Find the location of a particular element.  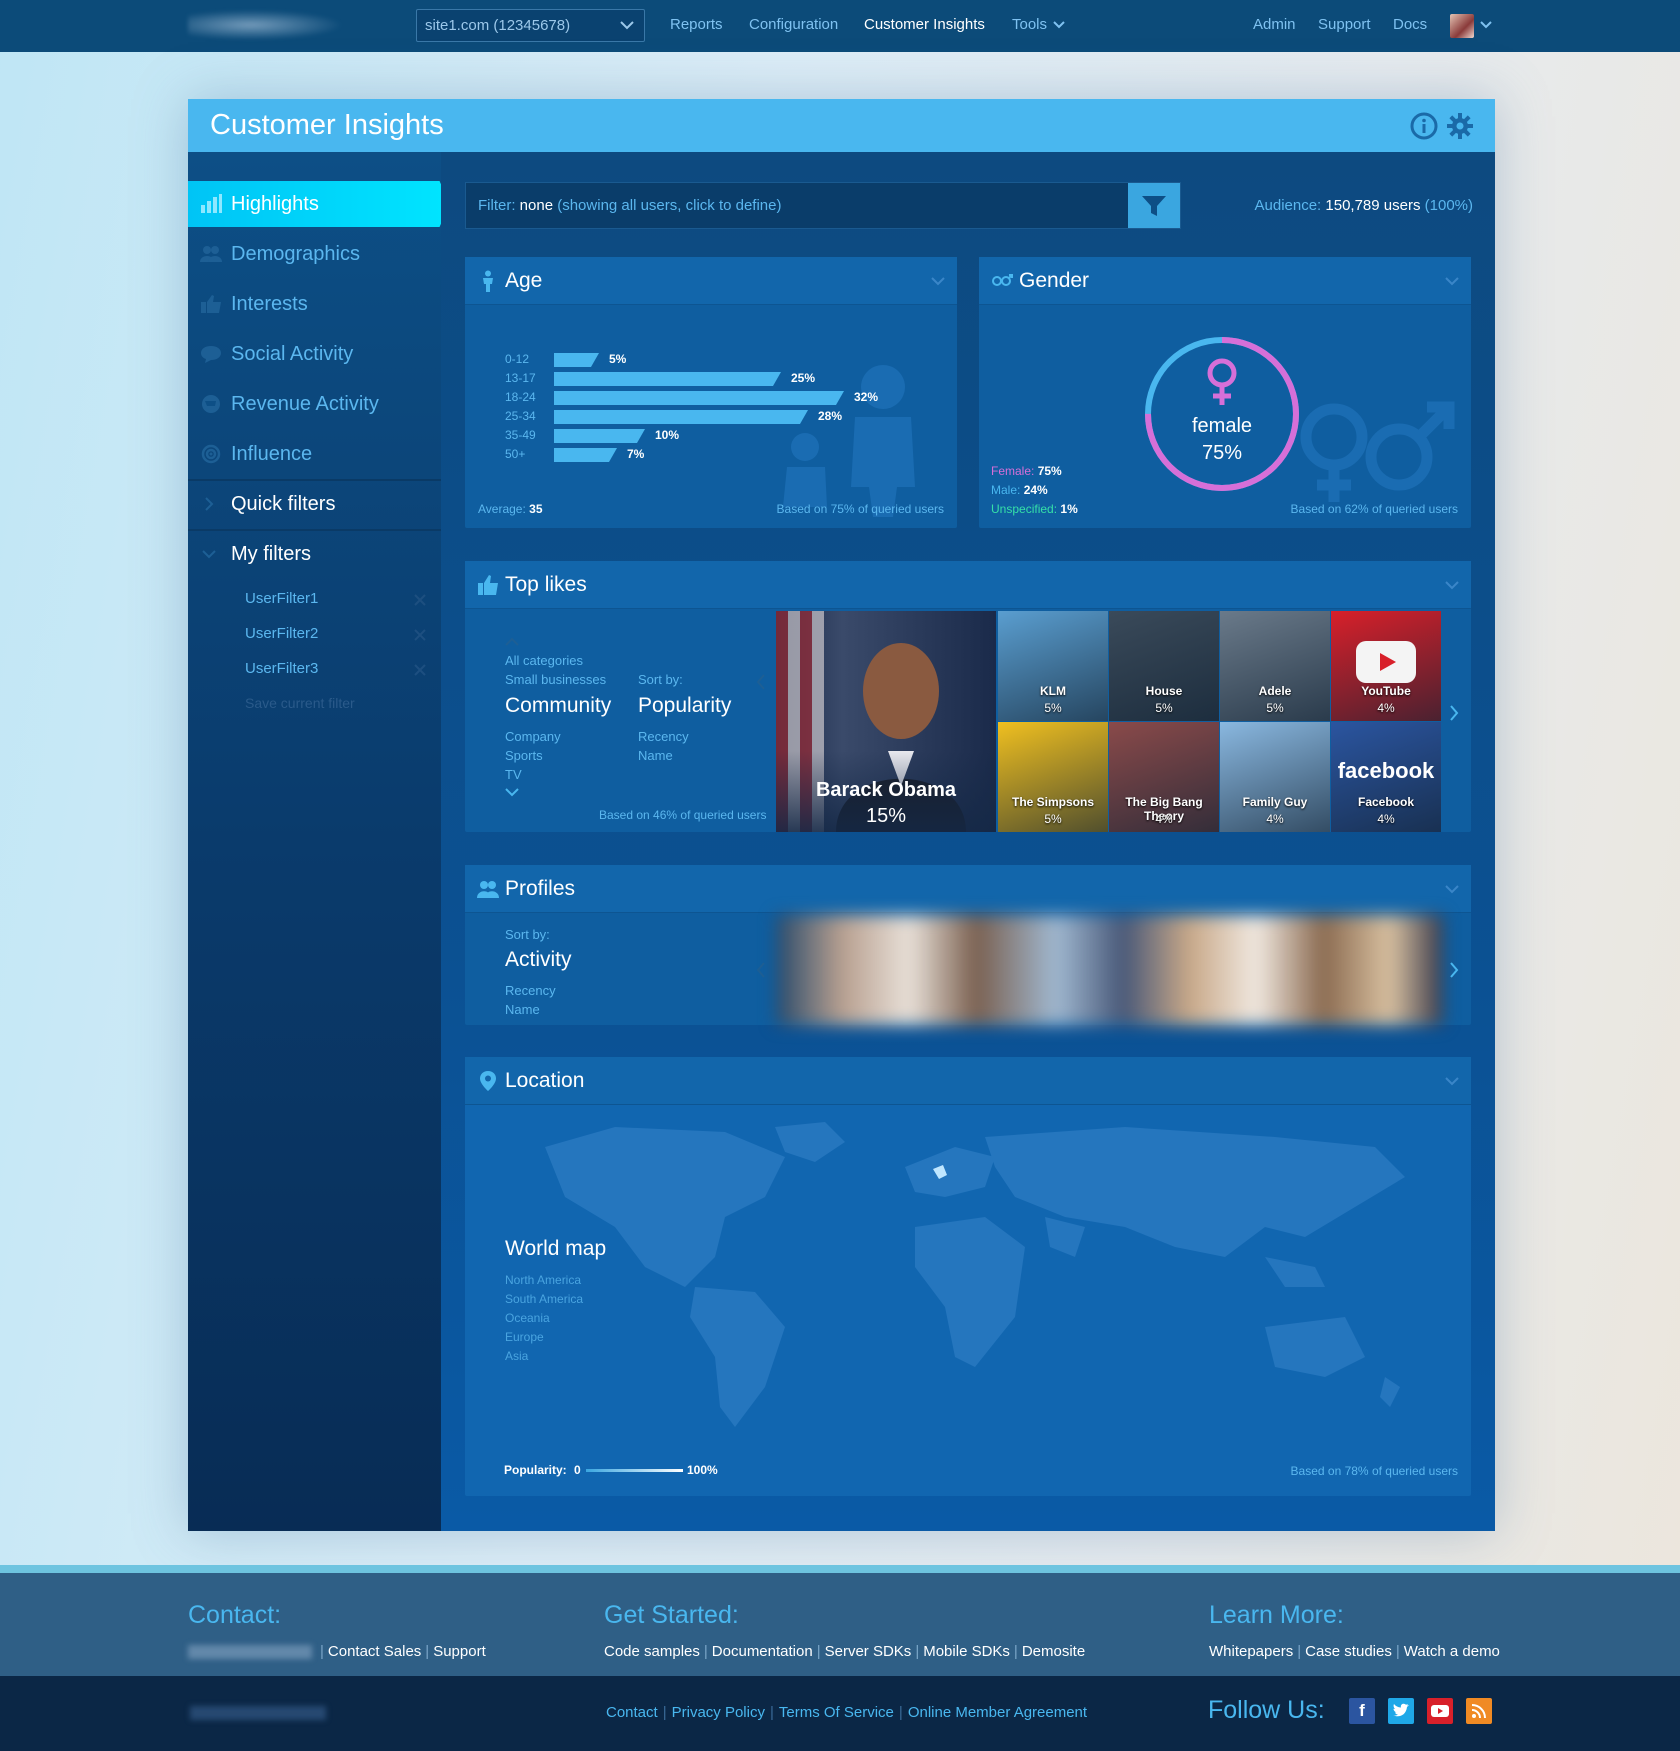

sidebar-item-revenue-activity: Revenue Activity is located at coordinates (314, 404).